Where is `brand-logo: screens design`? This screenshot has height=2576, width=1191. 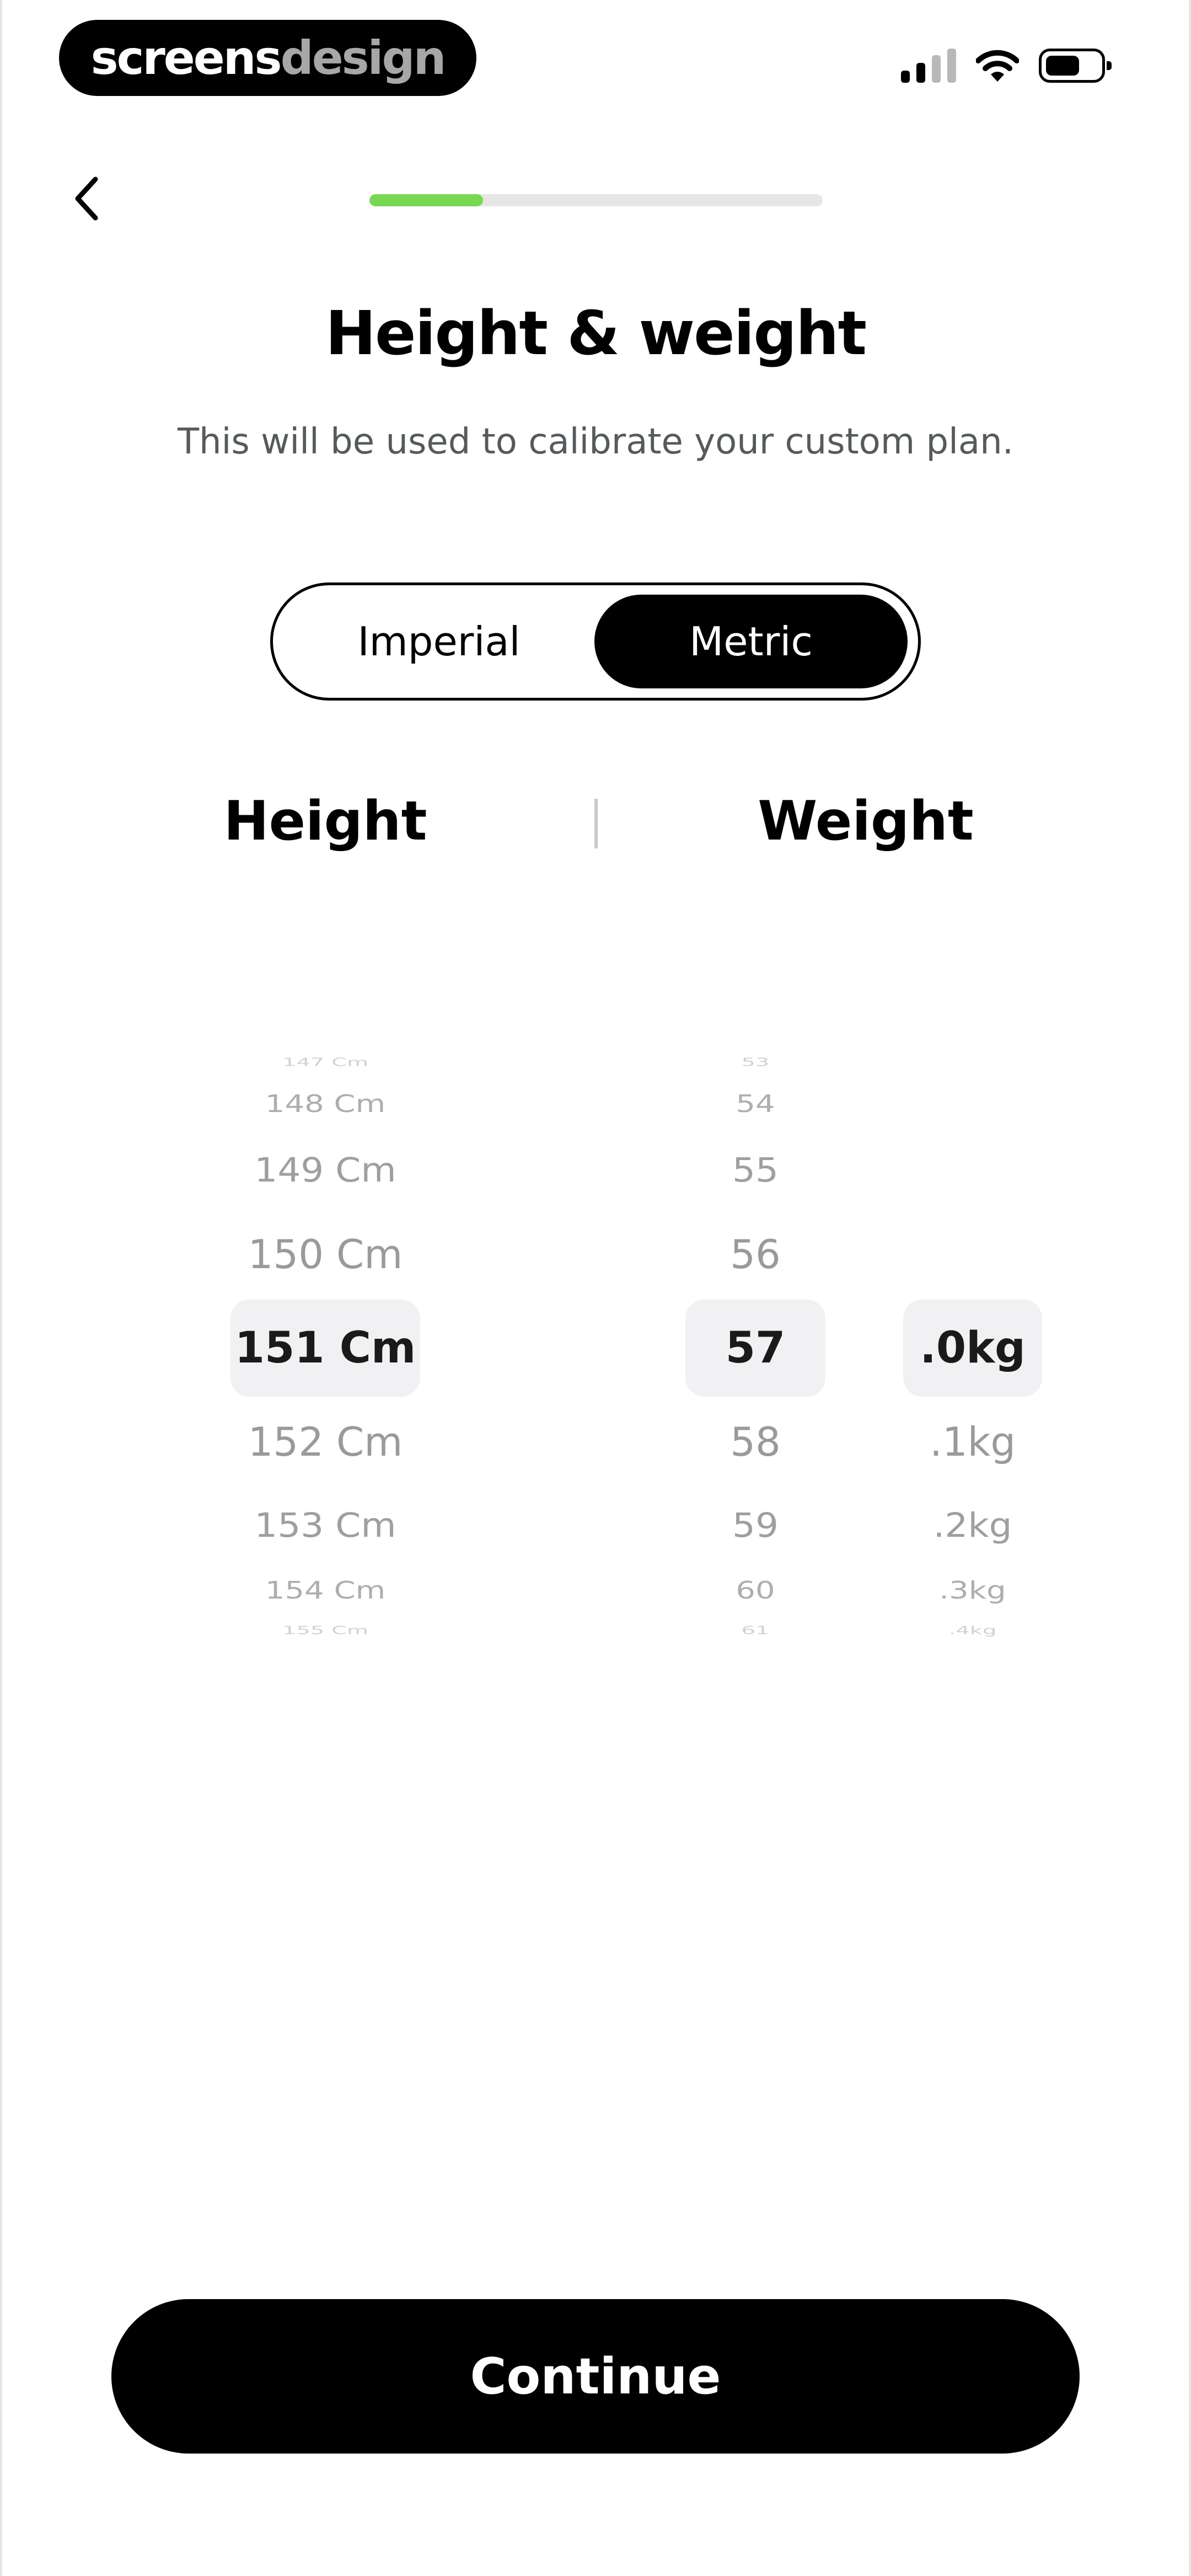 brand-logo: screens design is located at coordinates (267, 58).